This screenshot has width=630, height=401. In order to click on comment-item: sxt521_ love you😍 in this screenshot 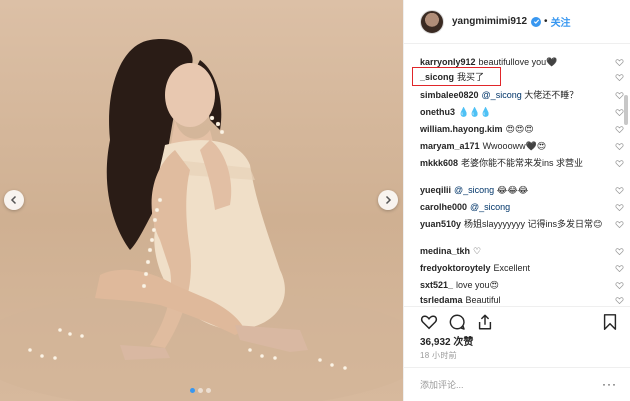, I will do `click(517, 285)`.